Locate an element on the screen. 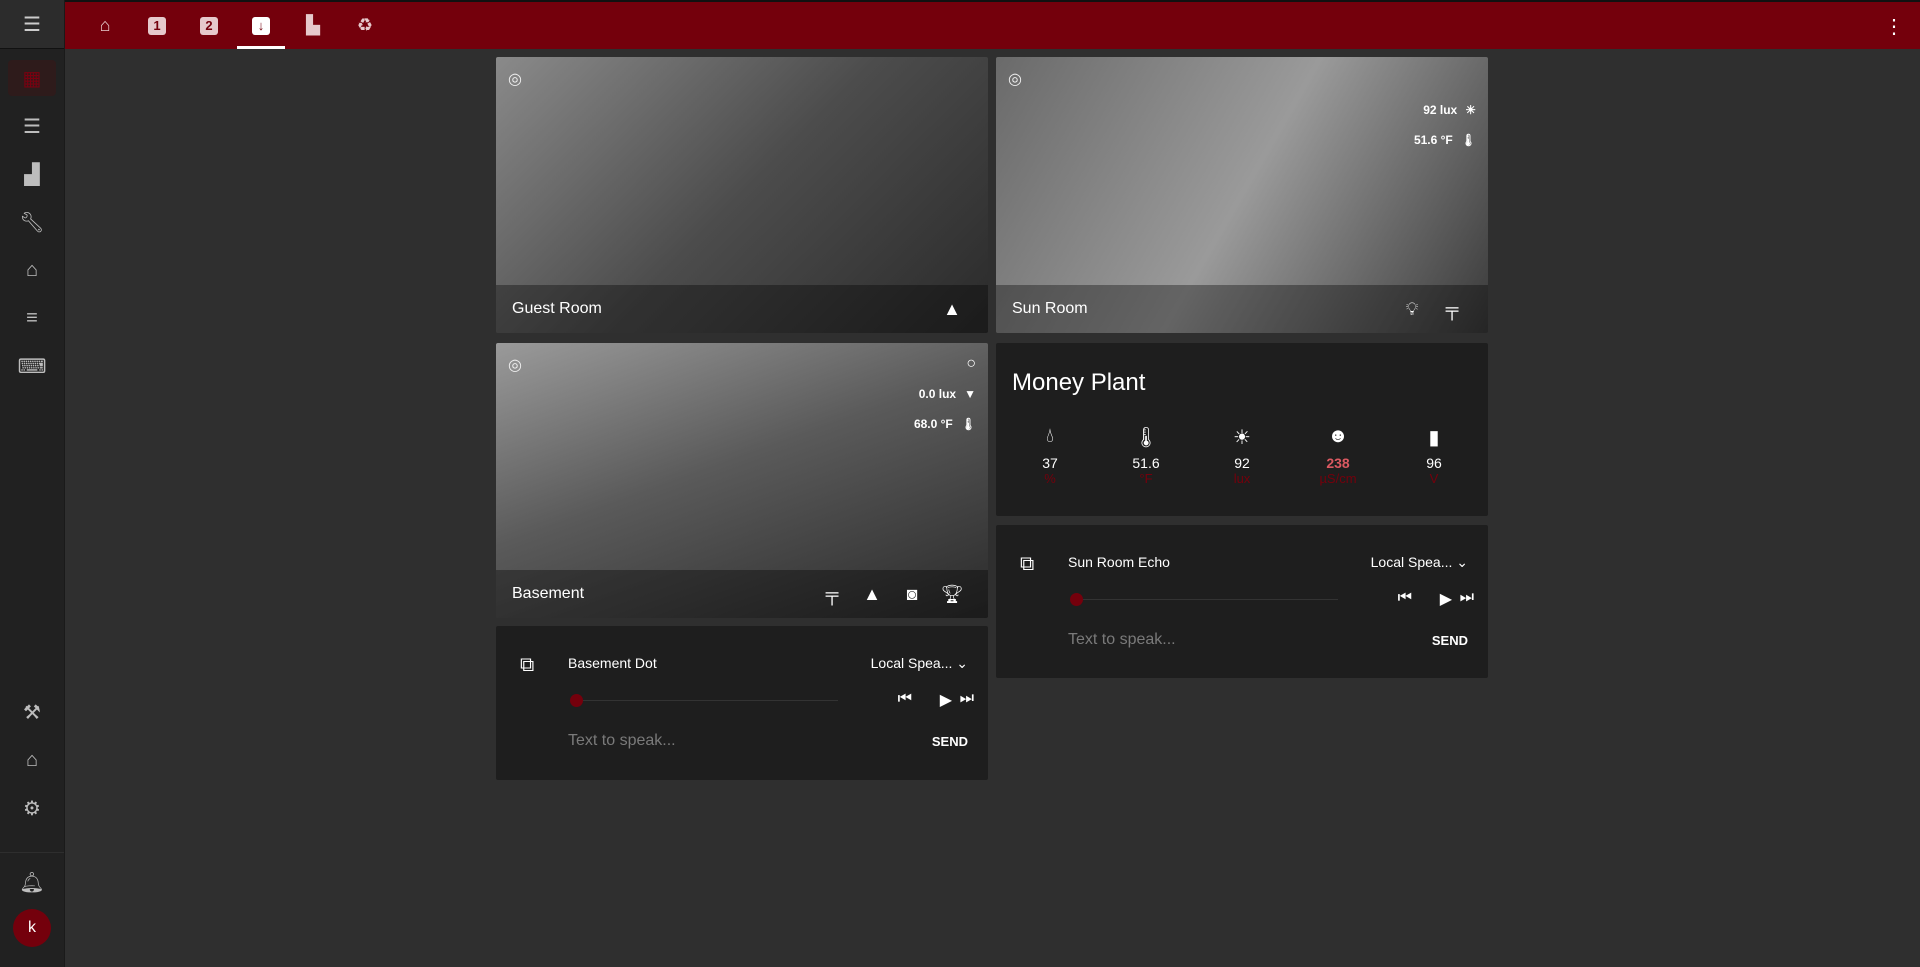  tab-recycle: ♻ is located at coordinates (365, 25).